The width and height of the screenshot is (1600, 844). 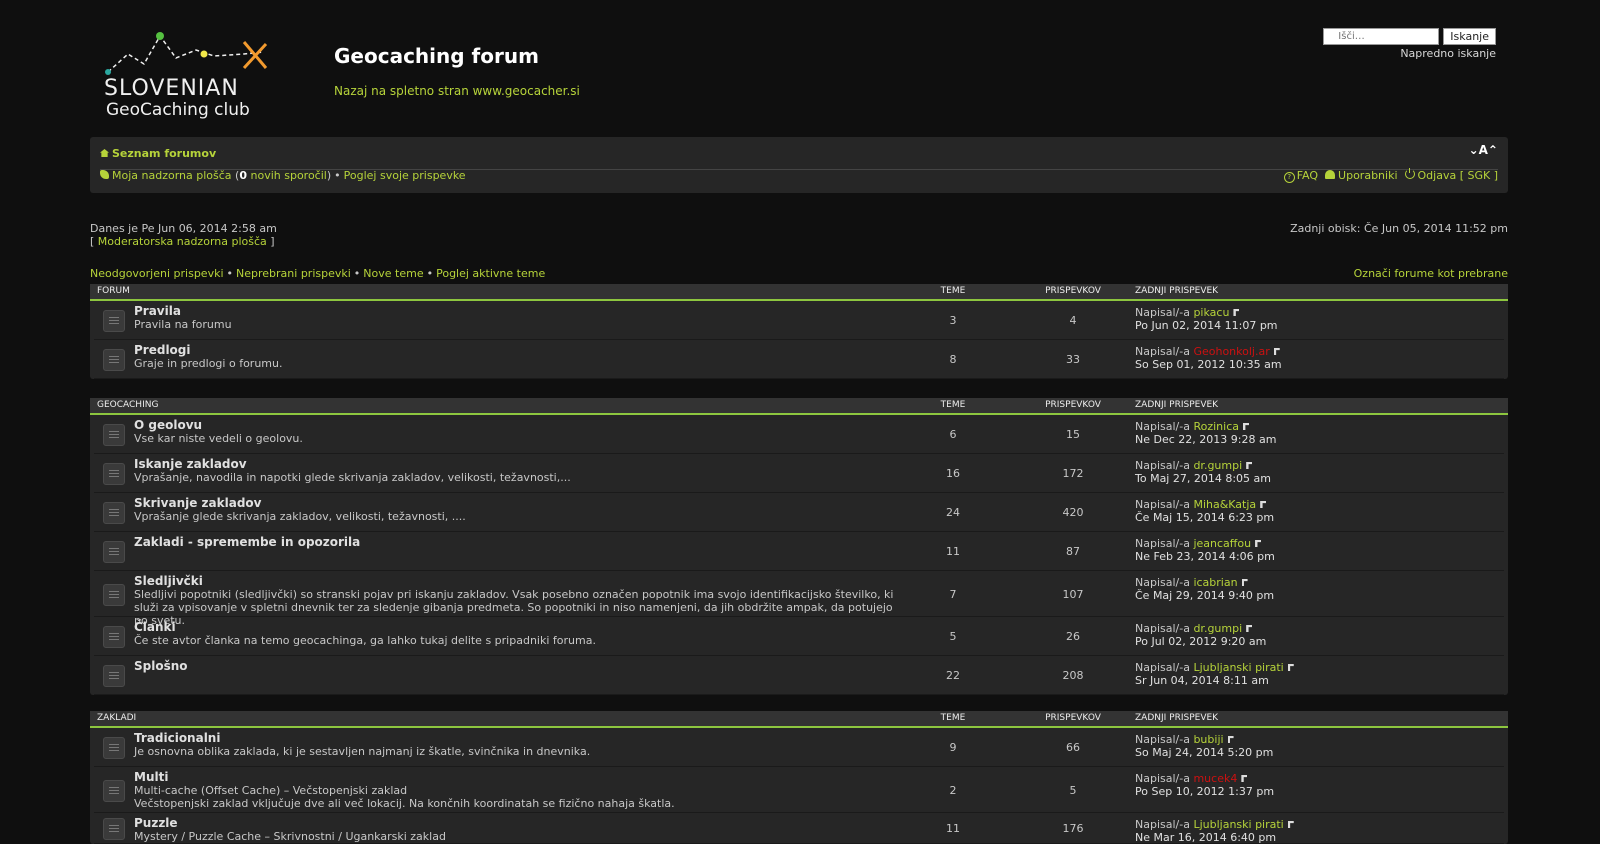 What do you see at coordinates (393, 273) in the screenshot?
I see `new-topics-link: Nove teme` at bounding box center [393, 273].